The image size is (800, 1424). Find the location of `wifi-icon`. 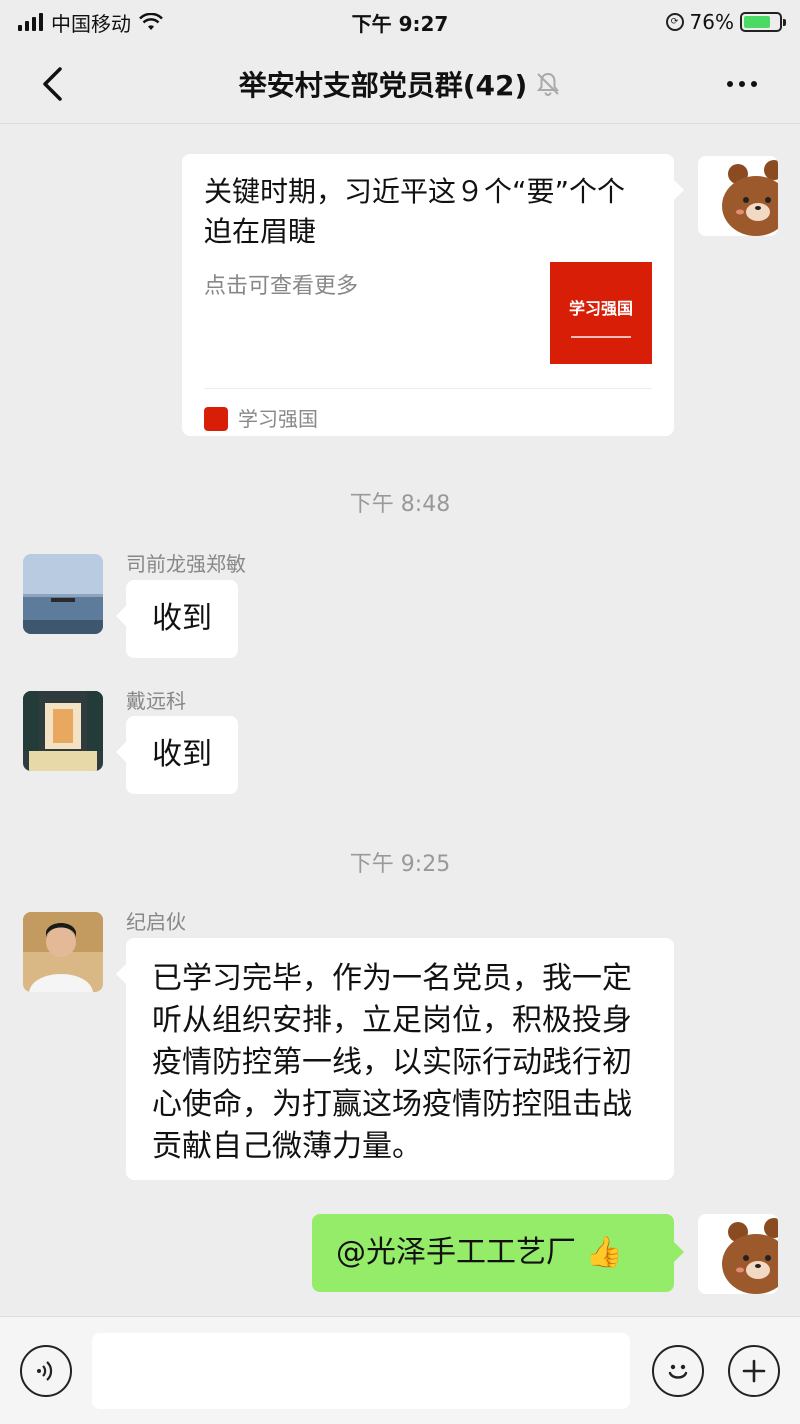

wifi-icon is located at coordinates (151, 21).